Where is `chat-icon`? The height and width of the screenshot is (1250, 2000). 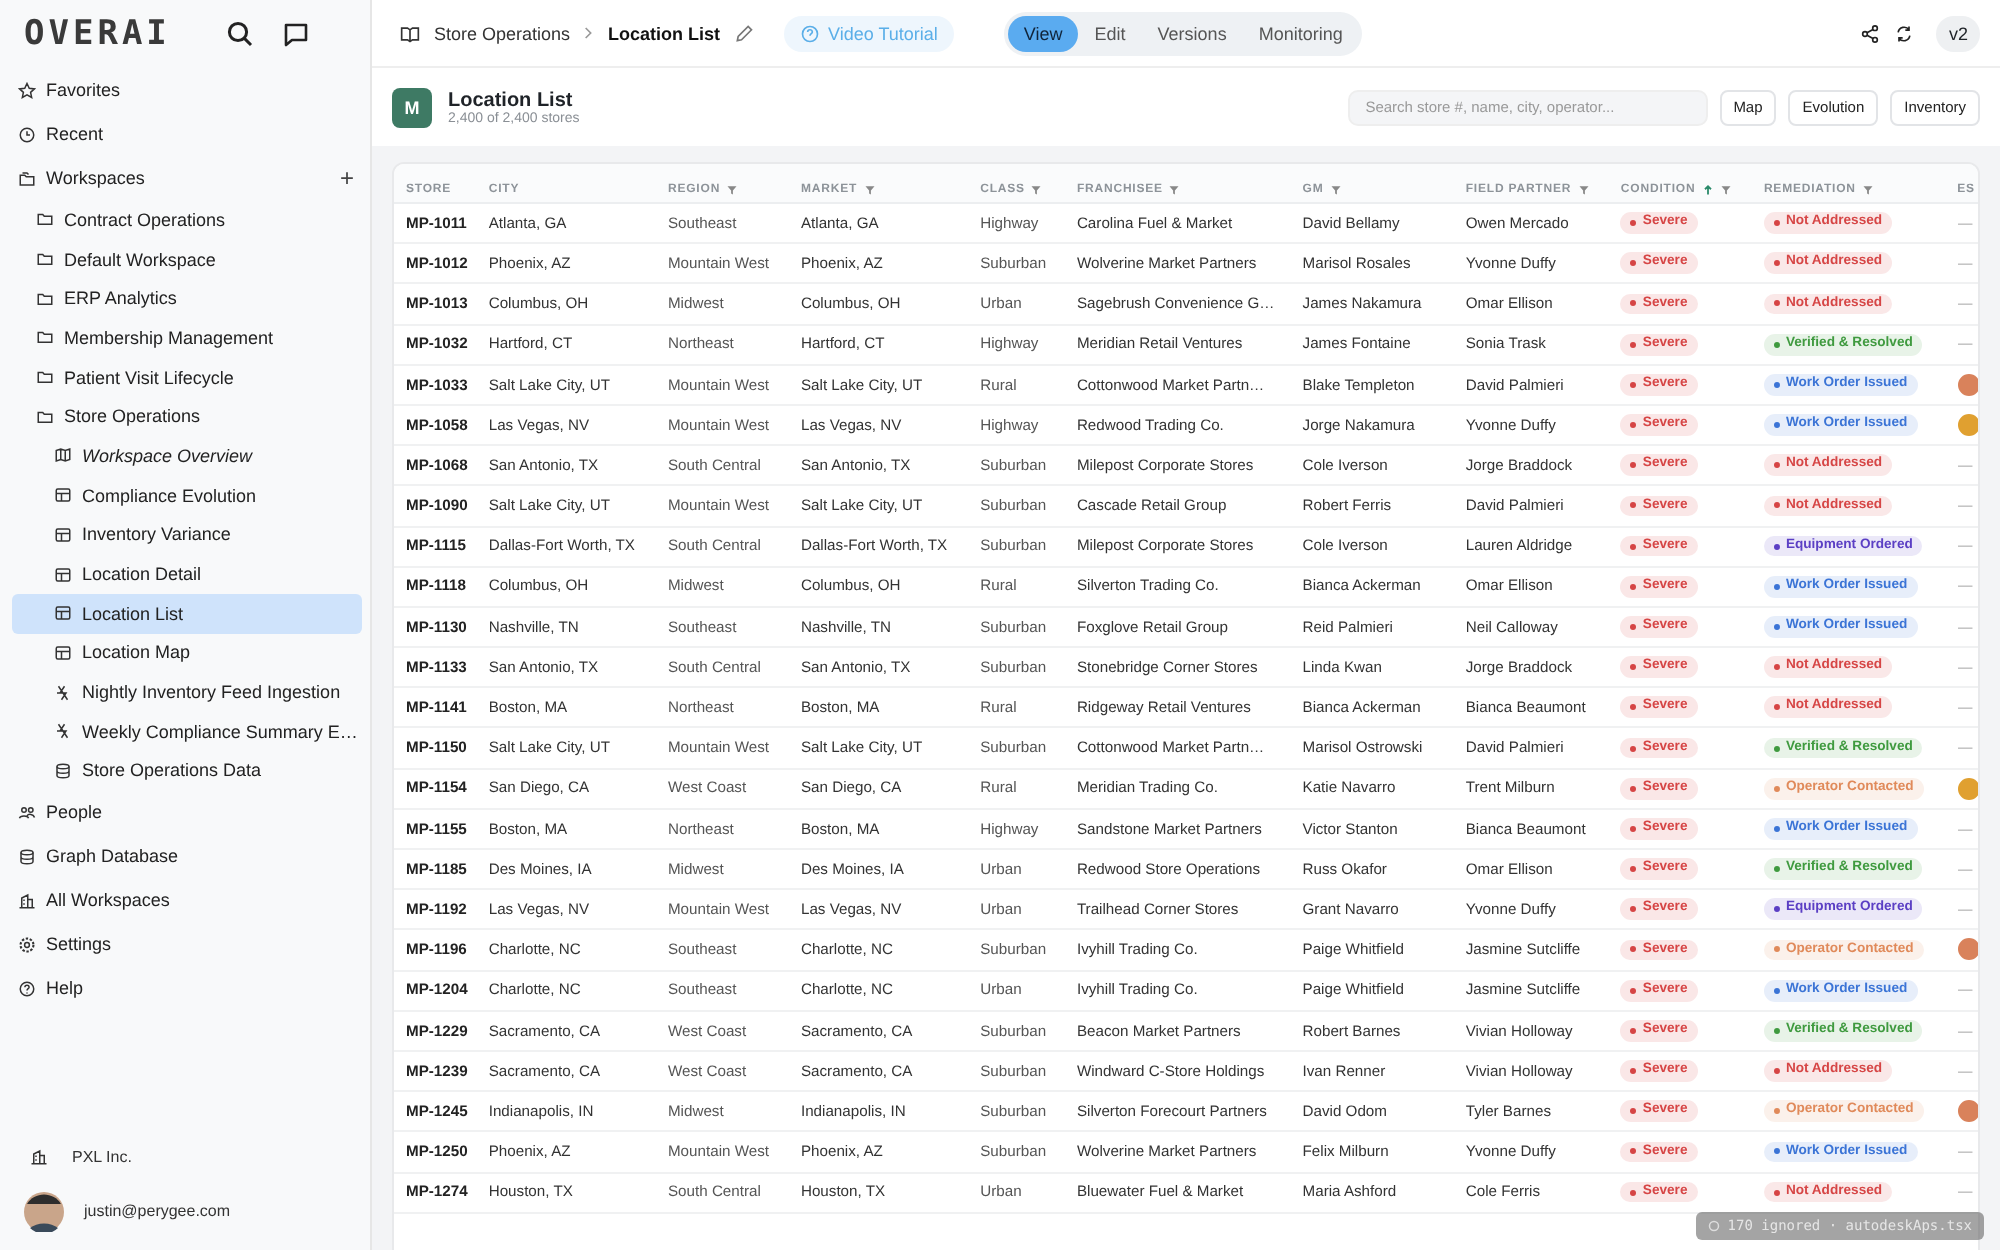 chat-icon is located at coordinates (296, 34).